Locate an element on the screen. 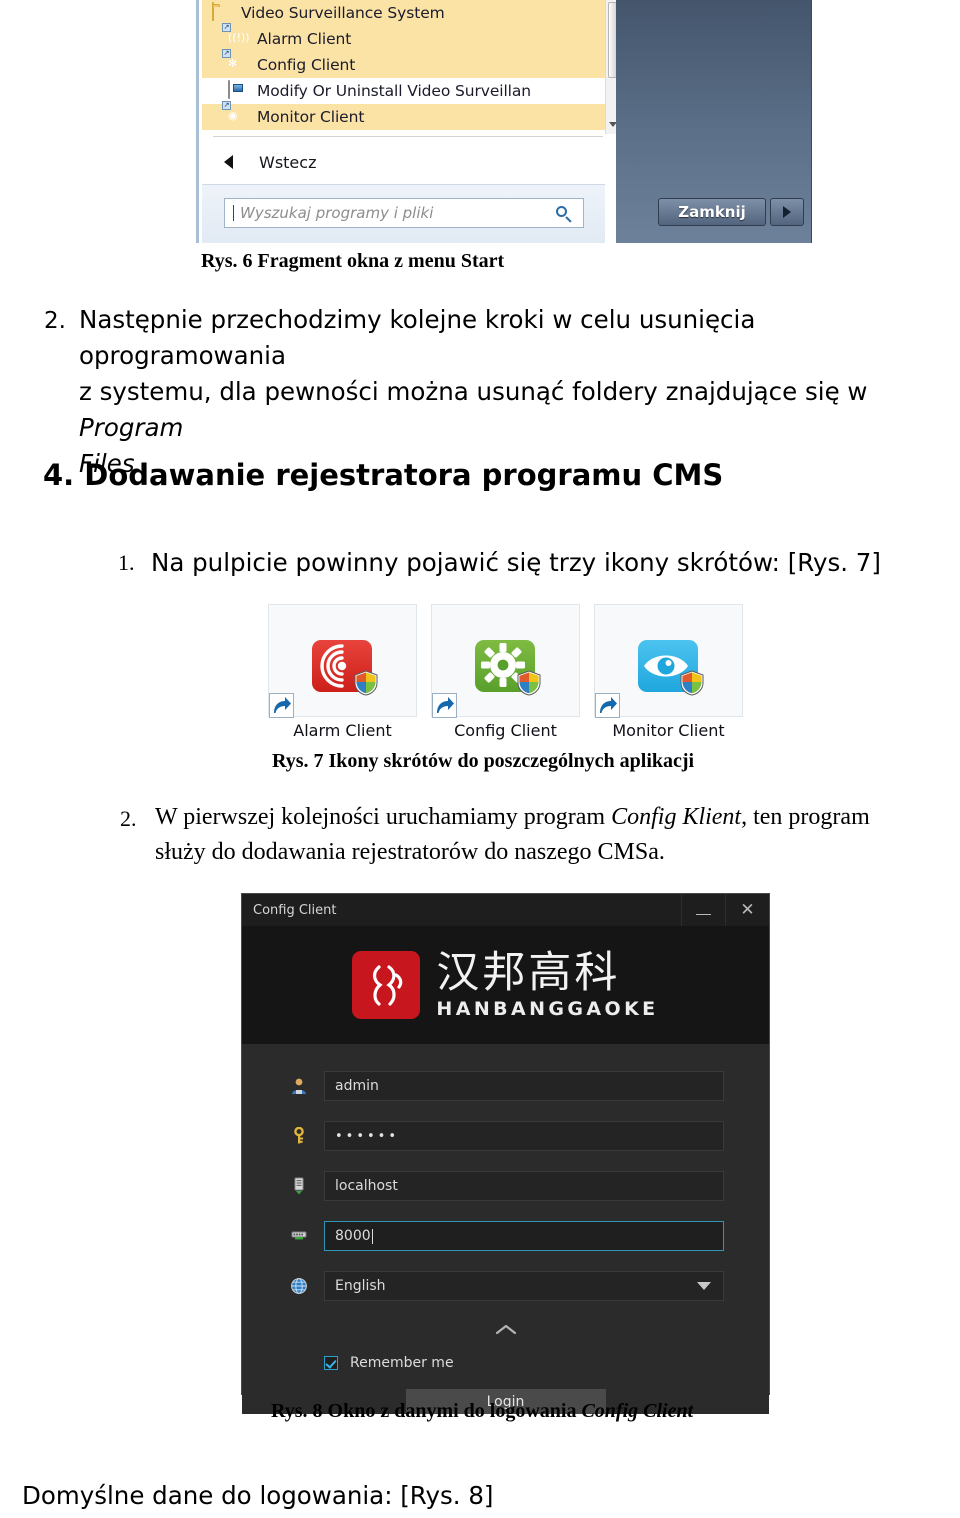 Image resolution: width=960 pixels, height=1518 pixels. start-menu-back-button: Wstecz is located at coordinates (403, 162).